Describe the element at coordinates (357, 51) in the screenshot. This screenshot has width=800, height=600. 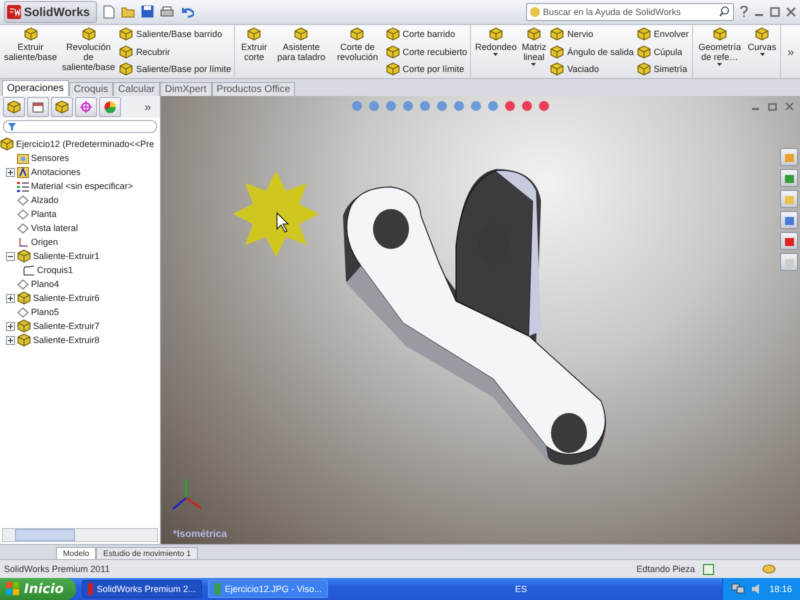
I see `ribbon-button: Corte de revolución` at that location.